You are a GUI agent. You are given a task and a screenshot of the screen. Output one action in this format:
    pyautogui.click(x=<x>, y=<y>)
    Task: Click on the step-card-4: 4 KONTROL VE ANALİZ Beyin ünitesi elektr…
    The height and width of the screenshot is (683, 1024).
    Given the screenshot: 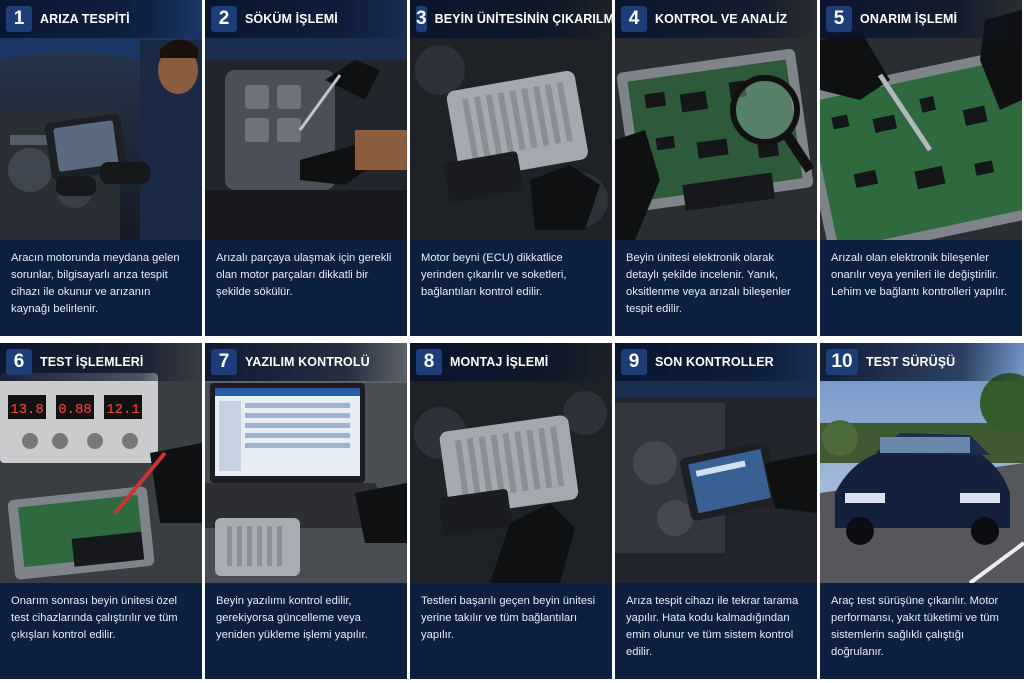 What is the action you would take?
    pyautogui.click(x=716, y=168)
    